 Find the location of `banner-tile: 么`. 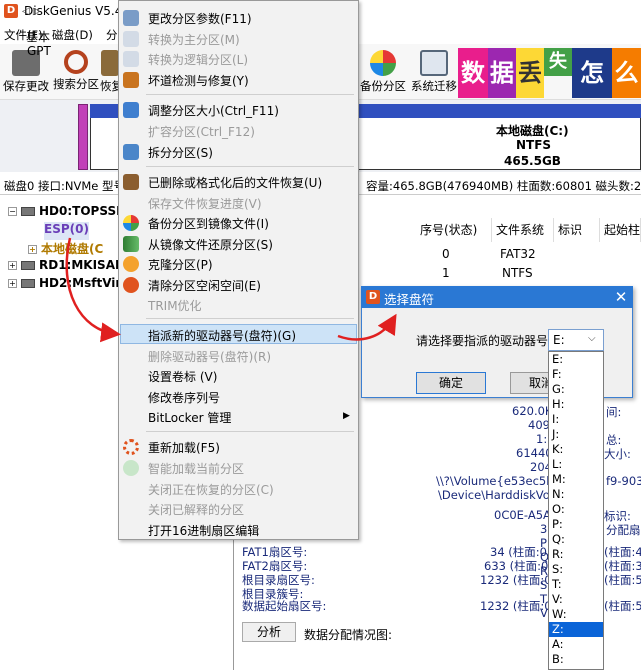

banner-tile: 么 is located at coordinates (626, 73).